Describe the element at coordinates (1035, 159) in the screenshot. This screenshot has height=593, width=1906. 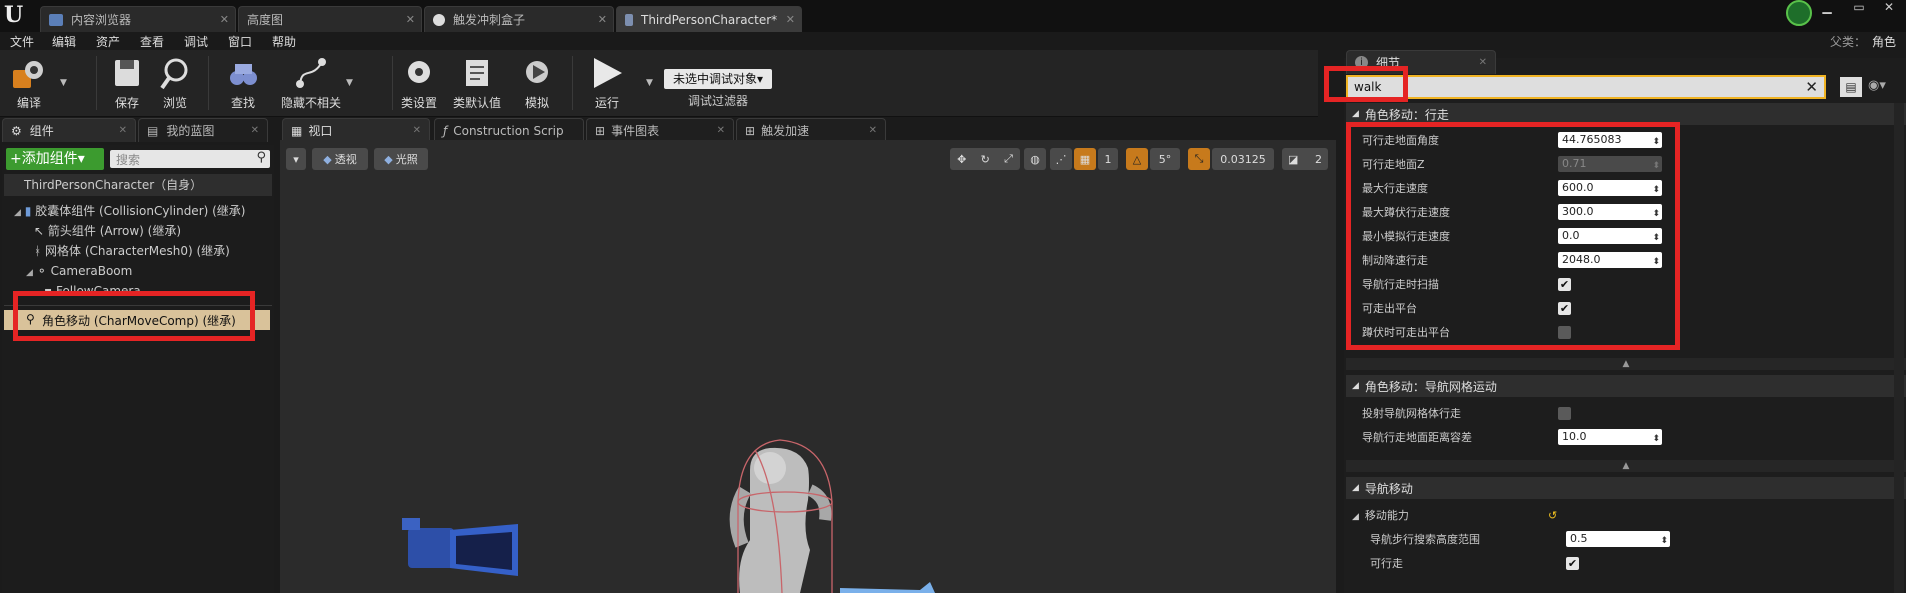
I see `coordinate-space-icon: ◍` at that location.